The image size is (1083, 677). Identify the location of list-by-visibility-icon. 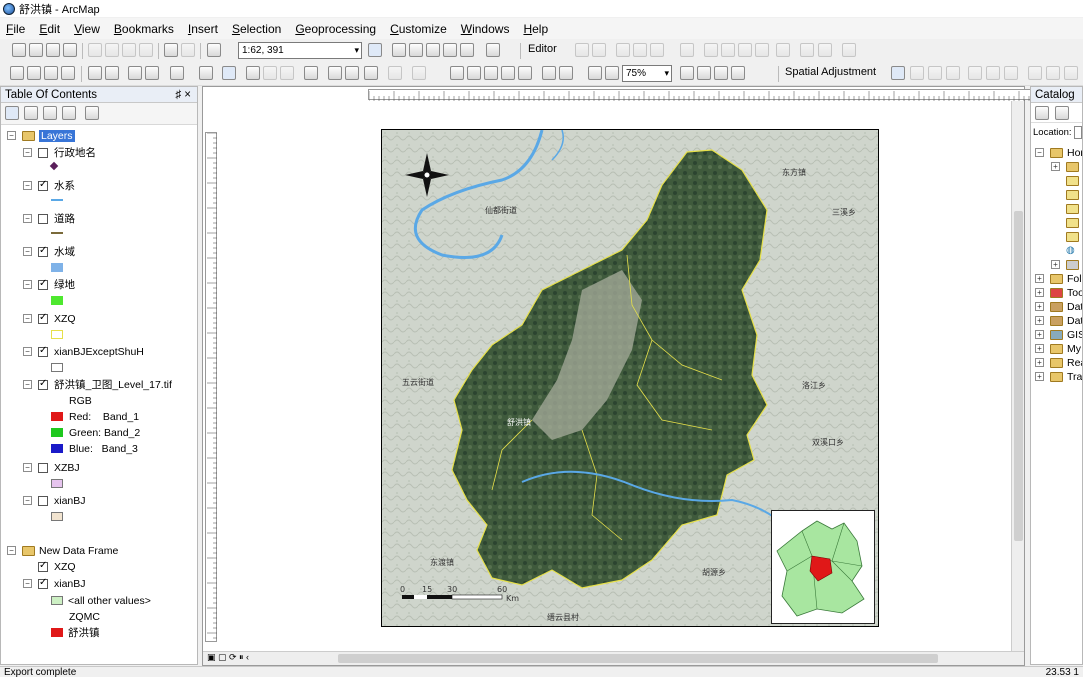
(50, 113).